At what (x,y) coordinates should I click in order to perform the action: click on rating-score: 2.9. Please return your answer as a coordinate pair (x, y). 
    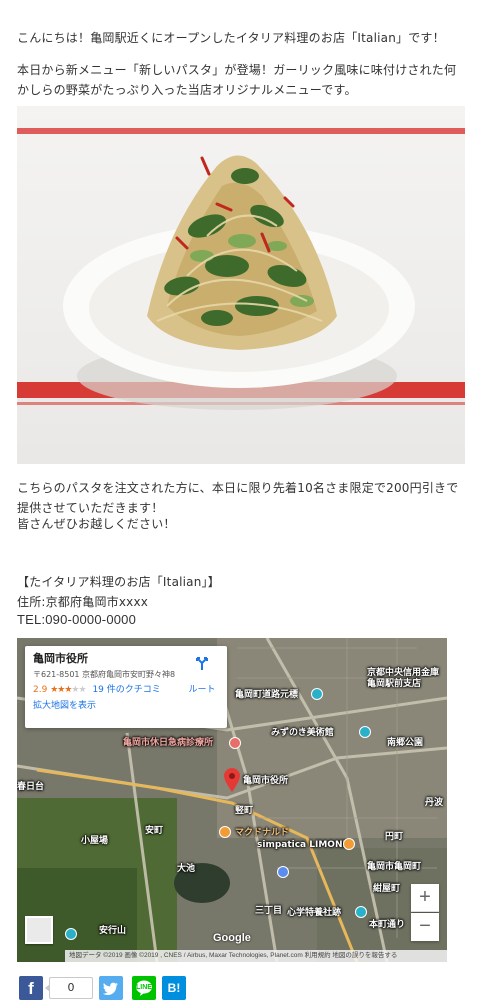
    Looking at the image, I should click on (40, 690).